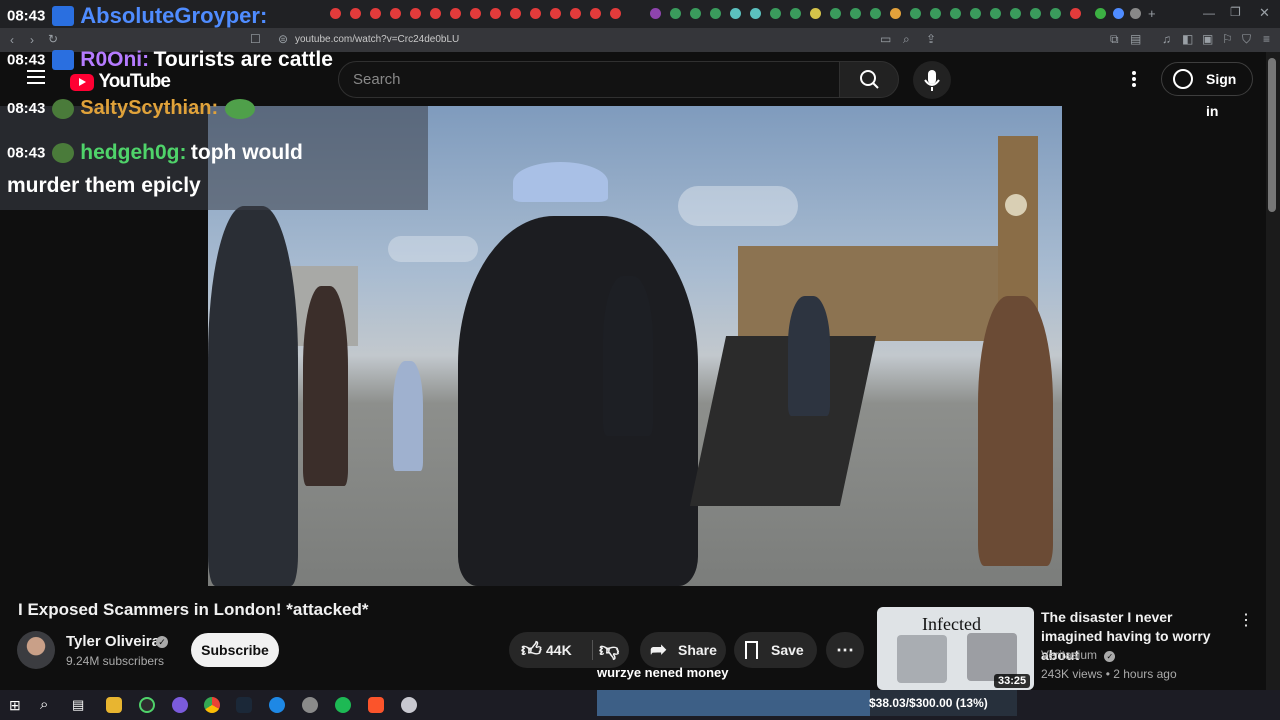  I want to click on minimize-icon: —, so click(1209, 13).